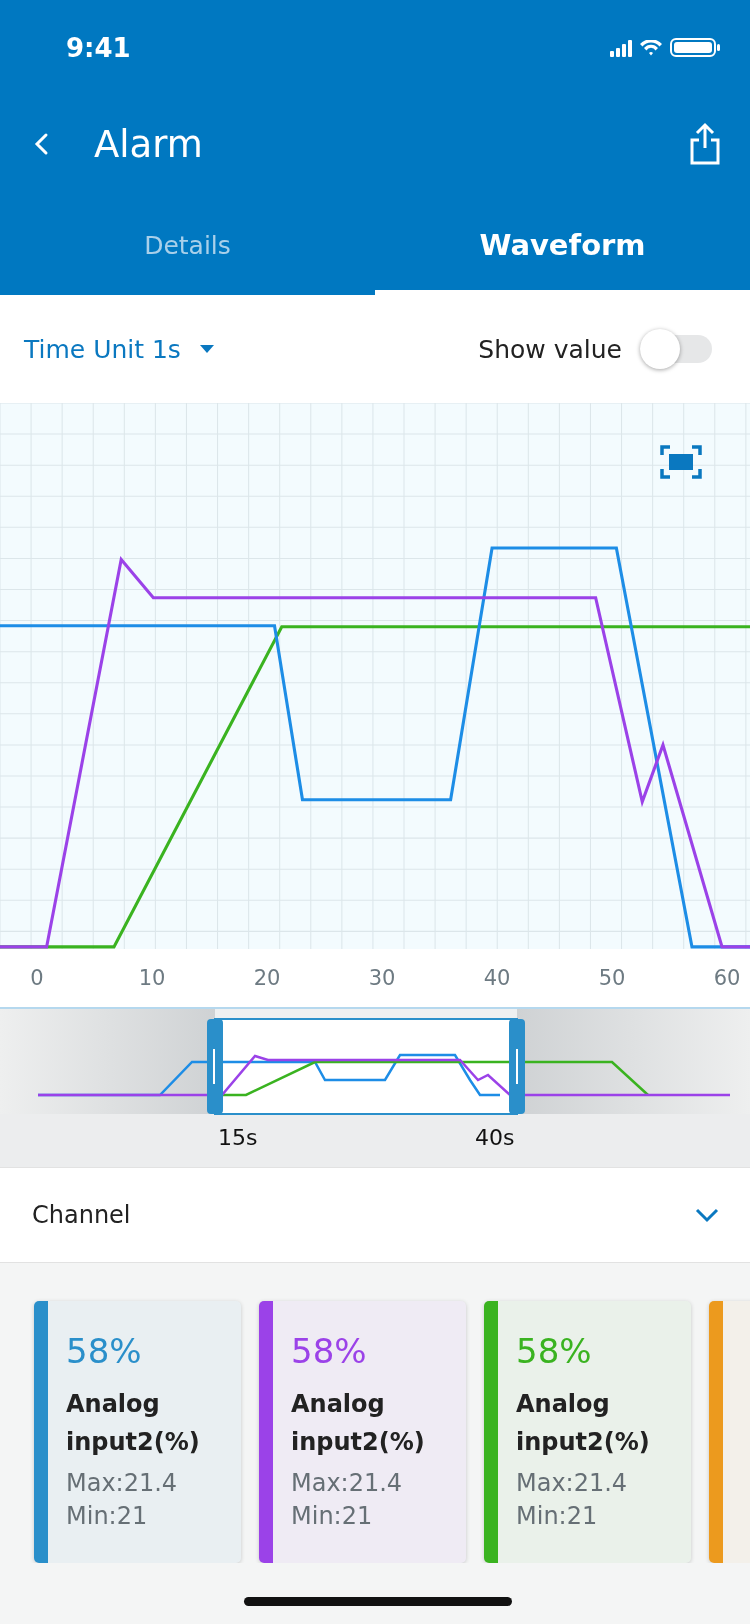  What do you see at coordinates (206, 349) in the screenshot?
I see `caret-icon` at bounding box center [206, 349].